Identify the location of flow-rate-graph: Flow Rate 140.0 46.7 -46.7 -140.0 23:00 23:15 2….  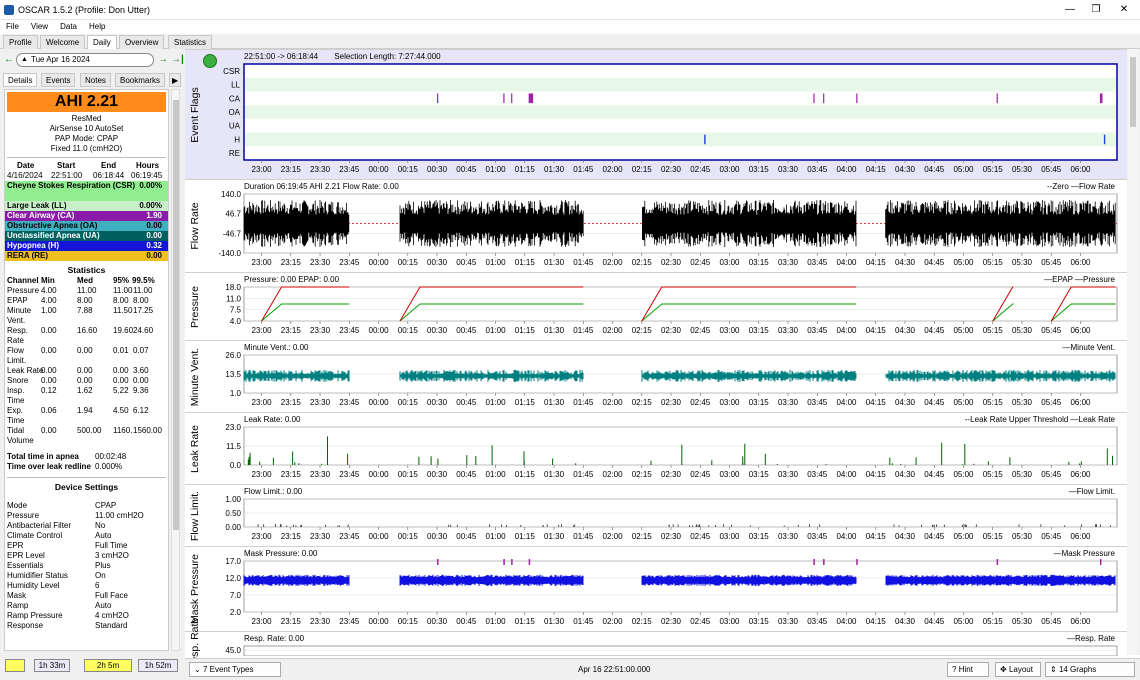
(656, 225).